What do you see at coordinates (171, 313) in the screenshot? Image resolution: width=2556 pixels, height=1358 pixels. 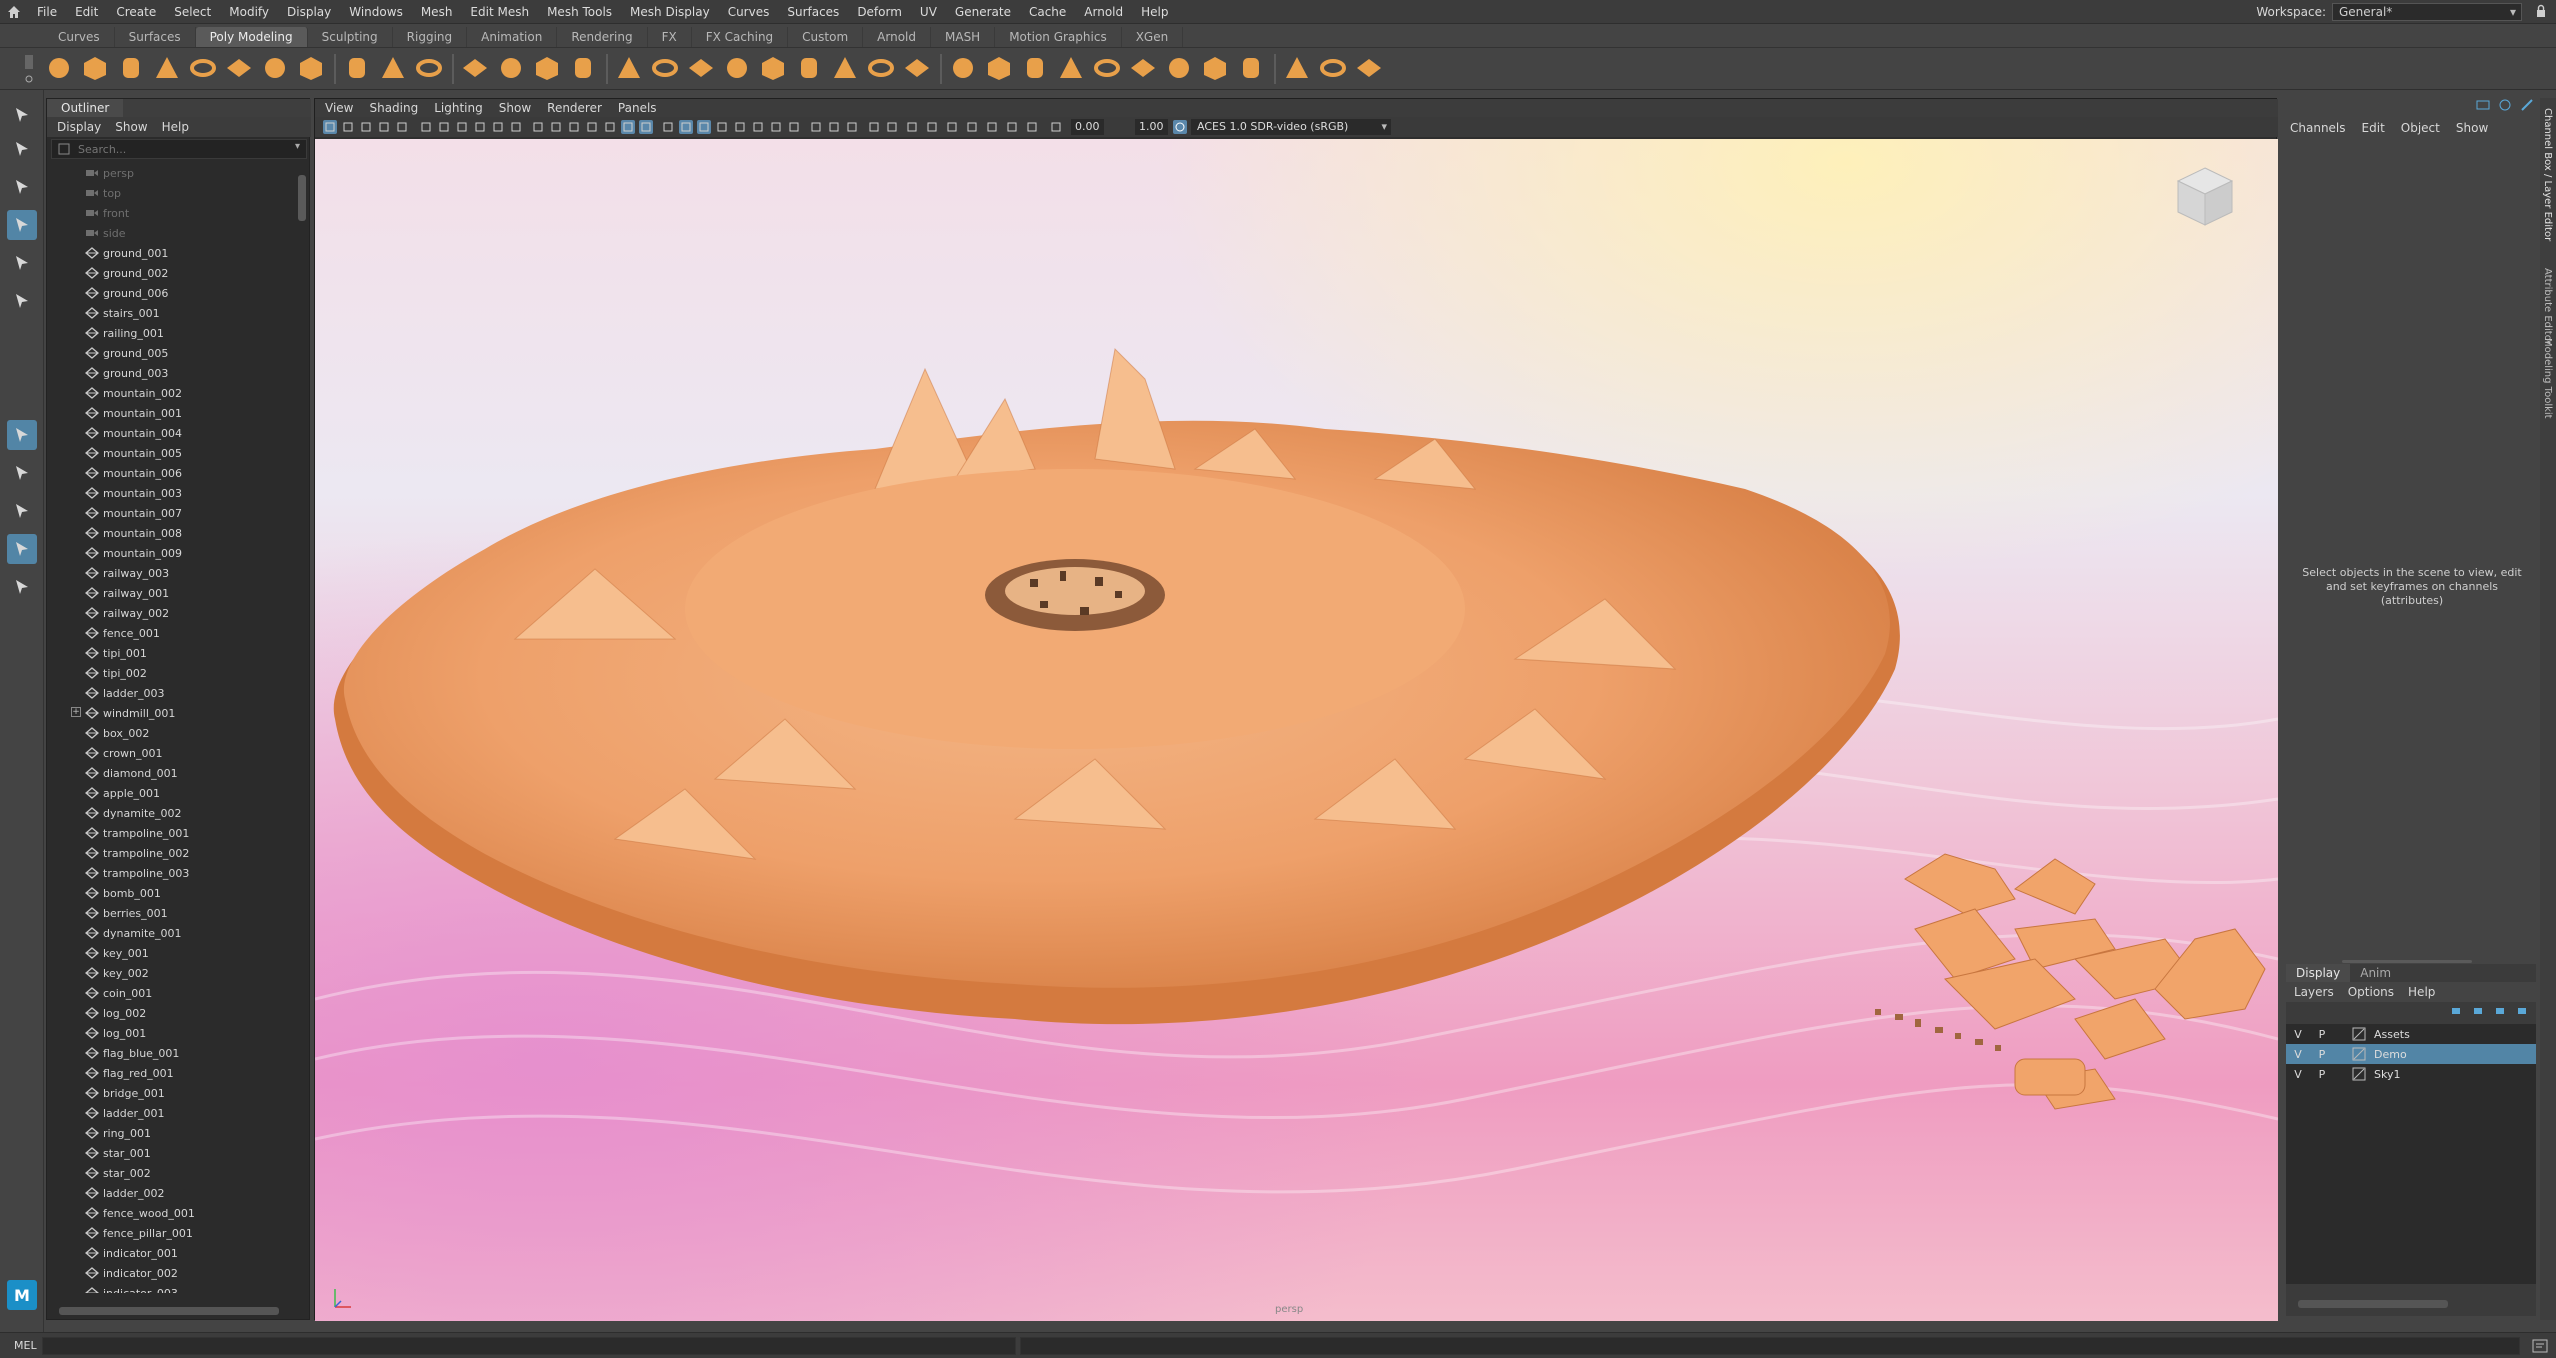 I see `outliner-item: stairs_001` at bounding box center [171, 313].